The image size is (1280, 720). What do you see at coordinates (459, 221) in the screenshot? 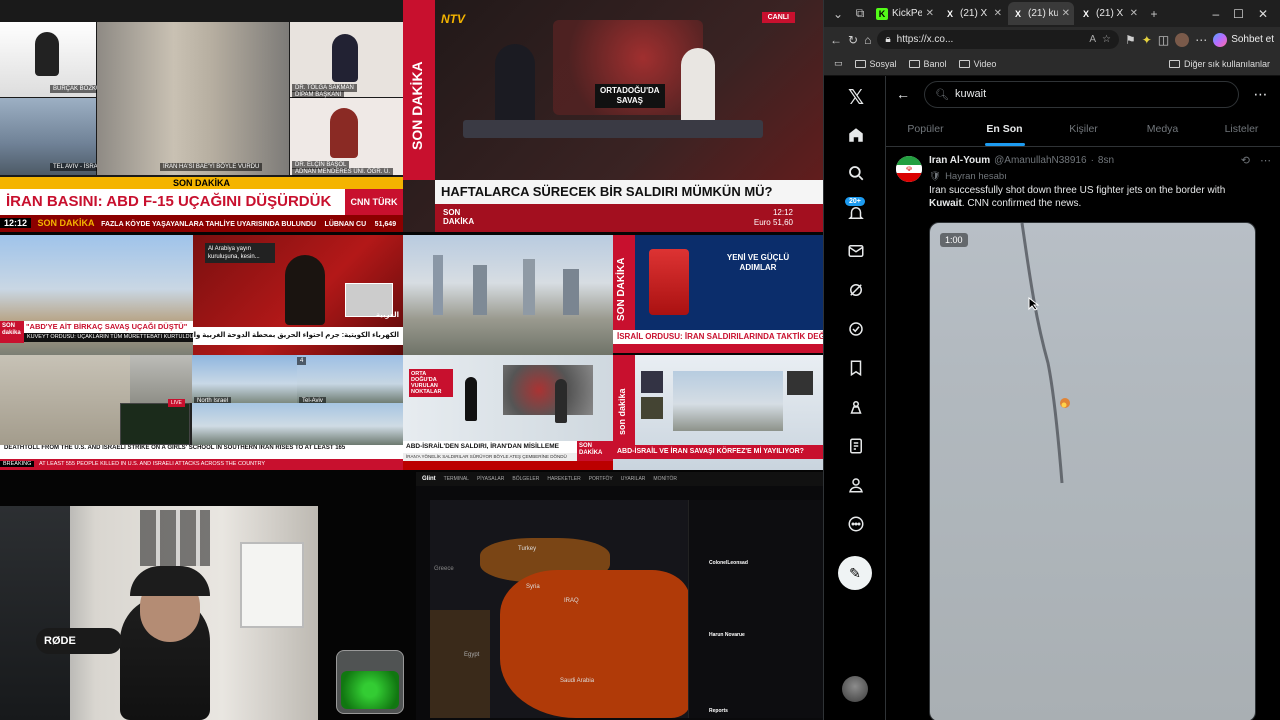
I see `lower-tag-2: DAKİKA` at bounding box center [459, 221].